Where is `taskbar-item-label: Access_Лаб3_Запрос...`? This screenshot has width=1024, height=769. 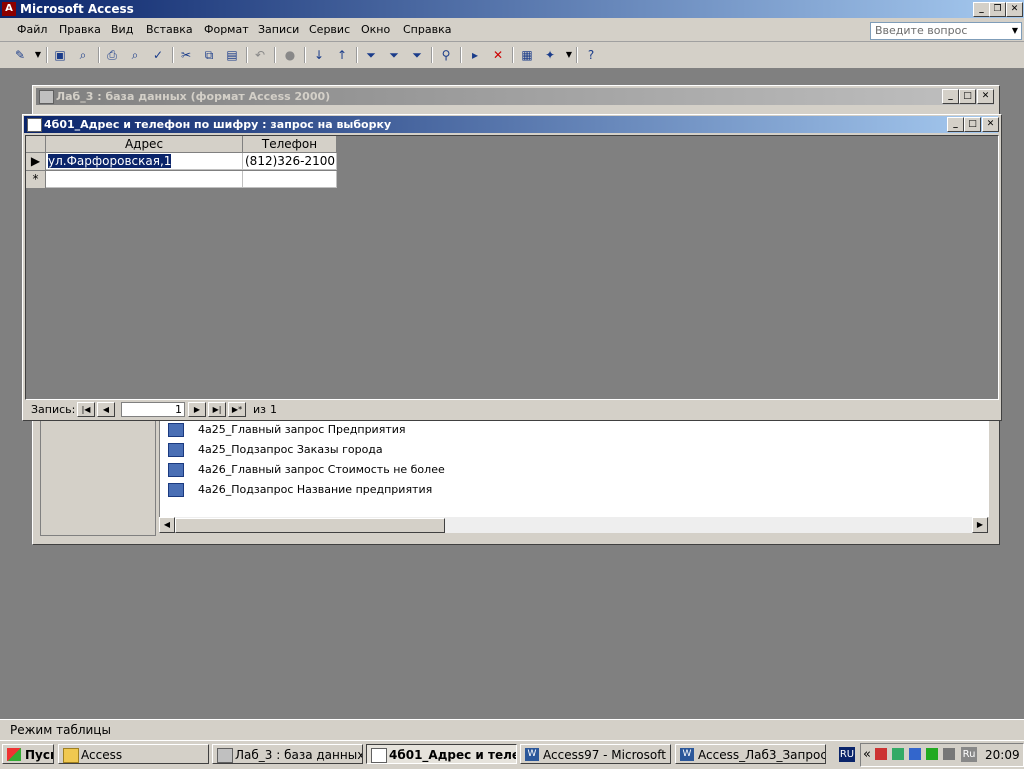
taskbar-item-label: Access_Лаб3_Запрос... is located at coordinates (762, 755).